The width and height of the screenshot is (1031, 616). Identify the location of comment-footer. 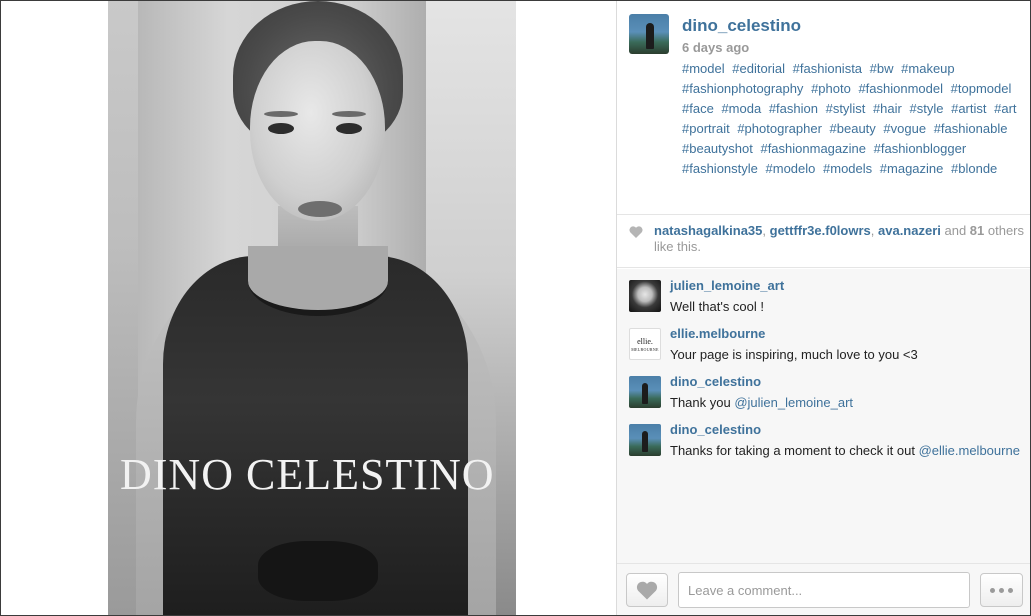
(823, 589).